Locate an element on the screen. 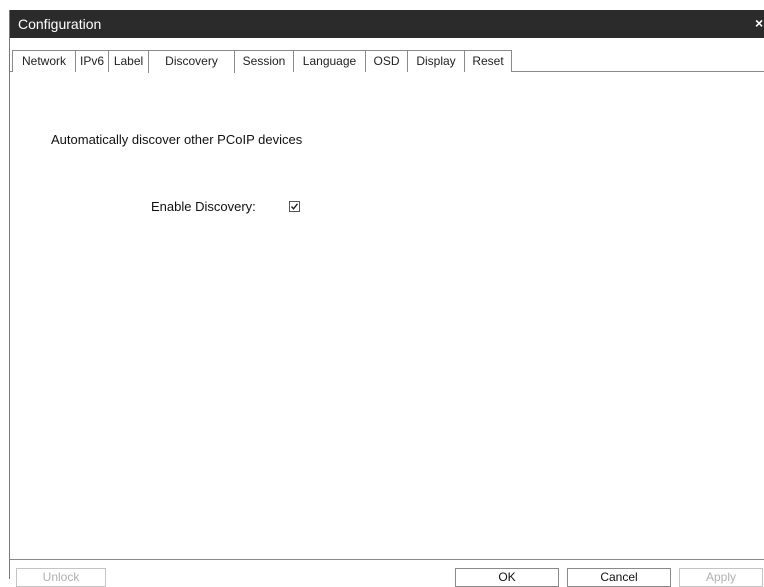 The height and width of the screenshot is (587, 764). checkmark-icon is located at coordinates (294, 206).